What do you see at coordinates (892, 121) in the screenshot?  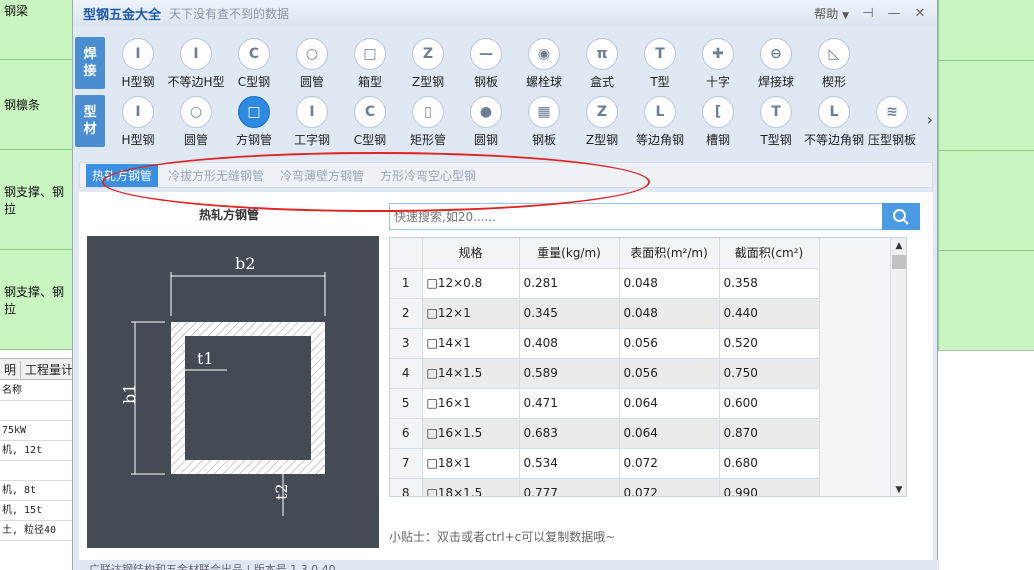 I see `tool-item: ≋ 压型钢板` at bounding box center [892, 121].